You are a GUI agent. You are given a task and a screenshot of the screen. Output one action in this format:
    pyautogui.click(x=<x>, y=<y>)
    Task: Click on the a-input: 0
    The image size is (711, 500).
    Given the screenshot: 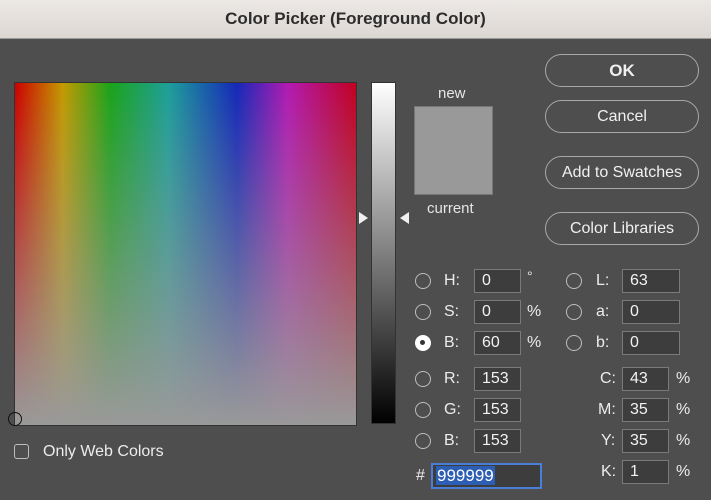 What is the action you would take?
    pyautogui.click(x=651, y=312)
    